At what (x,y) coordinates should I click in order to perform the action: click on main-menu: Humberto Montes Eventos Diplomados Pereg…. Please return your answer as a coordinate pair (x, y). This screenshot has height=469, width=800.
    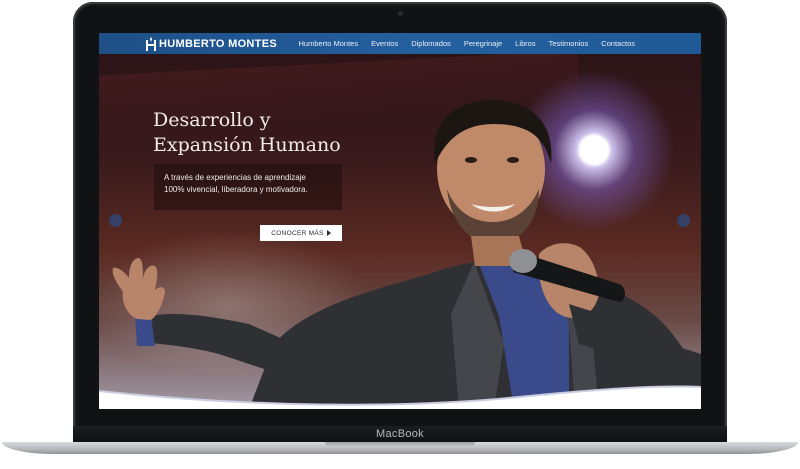
    Looking at the image, I should click on (460, 43).